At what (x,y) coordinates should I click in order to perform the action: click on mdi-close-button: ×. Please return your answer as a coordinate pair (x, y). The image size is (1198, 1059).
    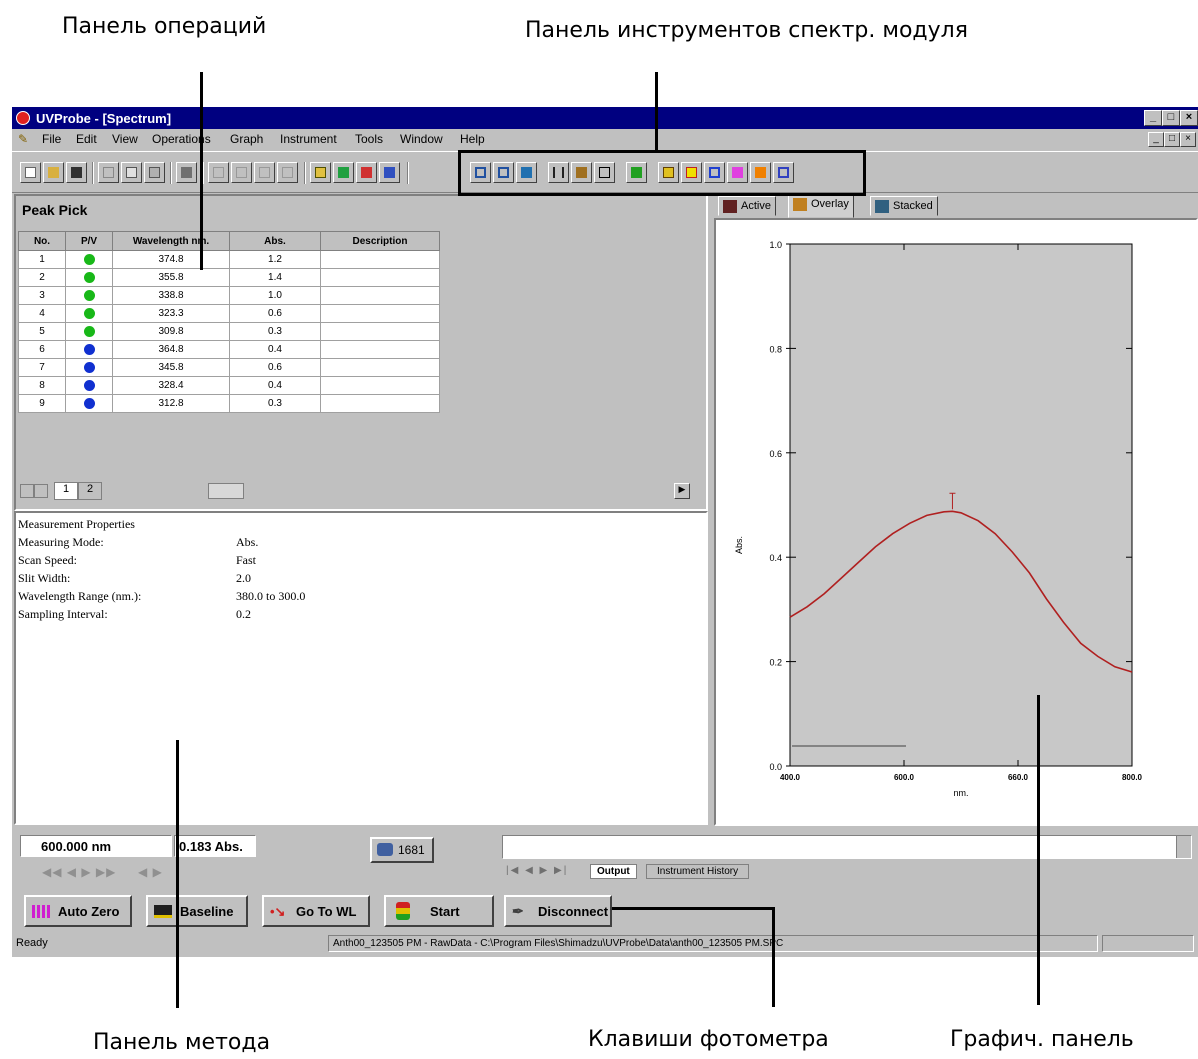
    Looking at the image, I should click on (1188, 139).